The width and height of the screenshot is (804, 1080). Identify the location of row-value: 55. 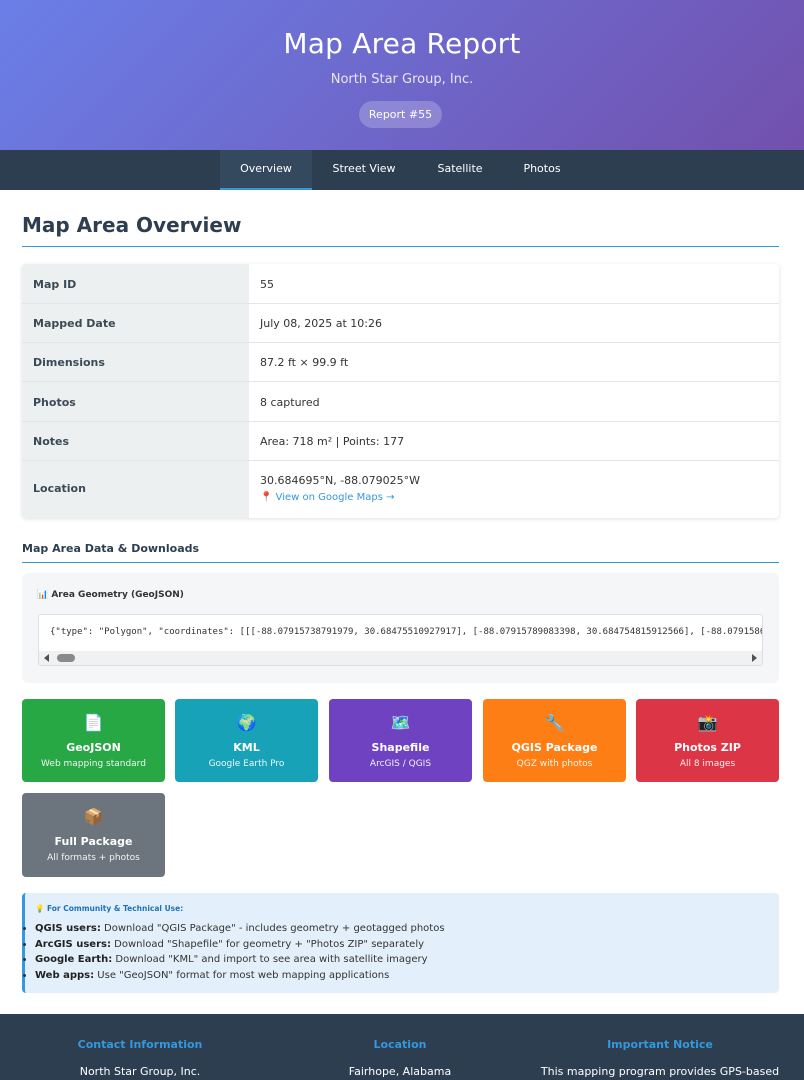
(267, 284).